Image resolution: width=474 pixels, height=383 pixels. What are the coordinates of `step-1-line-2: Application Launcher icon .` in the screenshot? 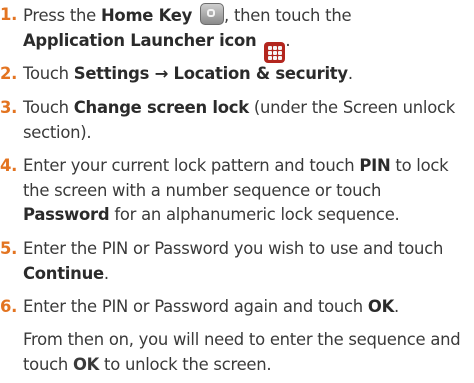 It's located at (244, 46).